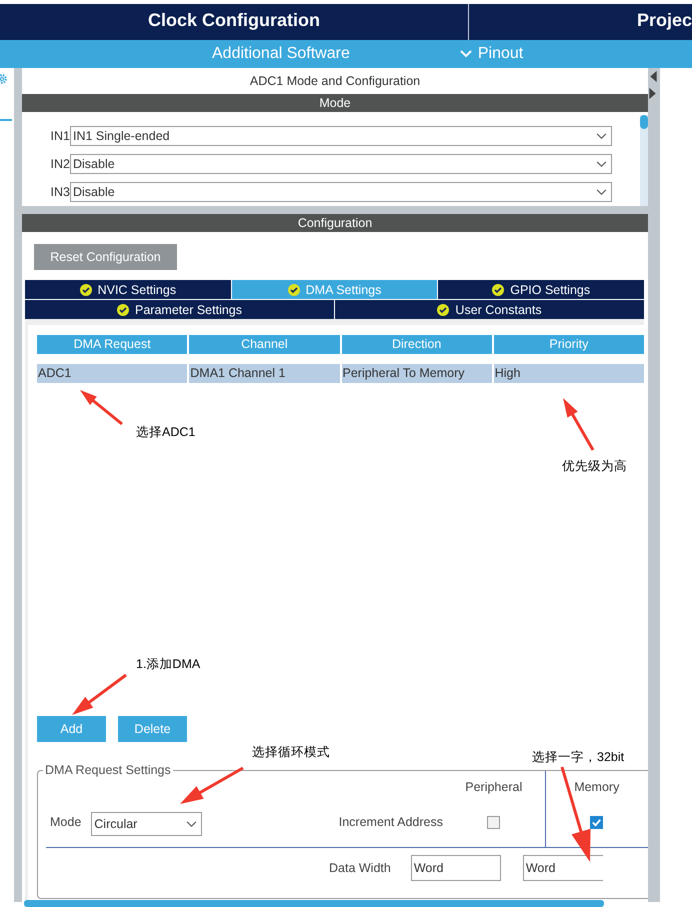 The height and width of the screenshot is (907, 692). Describe the element at coordinates (569, 373) in the screenshot. I see `table-cell: High` at that location.